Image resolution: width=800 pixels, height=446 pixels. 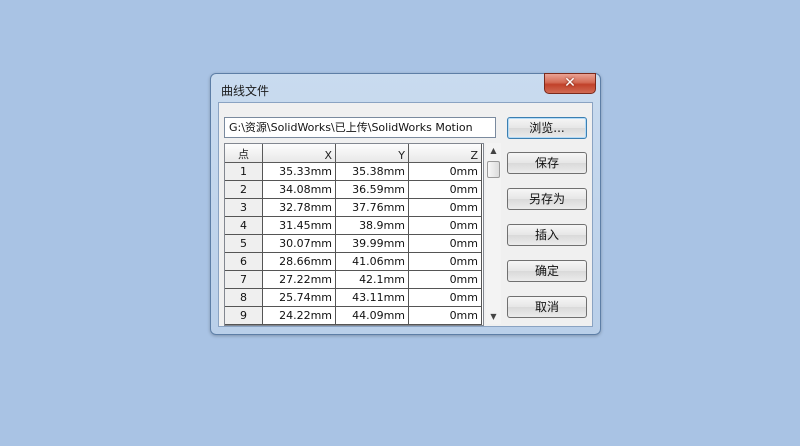 What do you see at coordinates (244, 225) in the screenshot?
I see `point-index-cell: 4` at bounding box center [244, 225].